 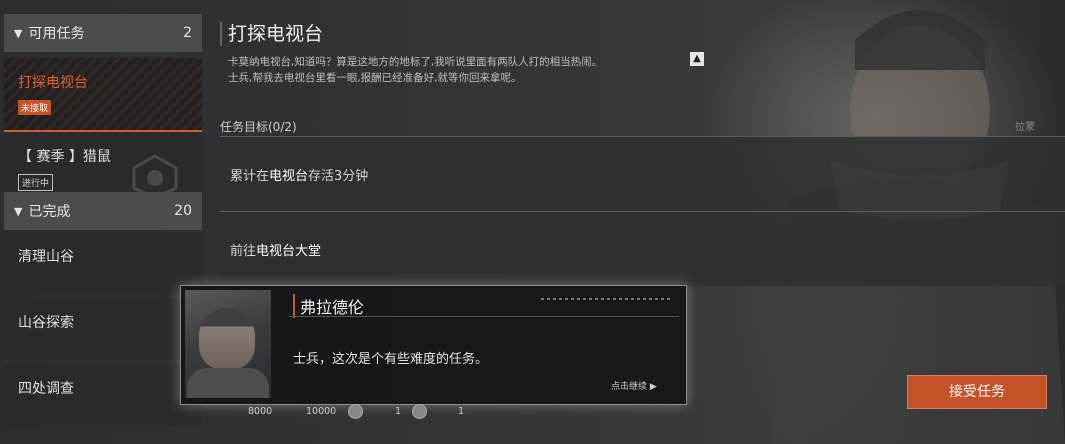 I want to click on objective-row: 前往电视台大堂, so click(x=642, y=248).